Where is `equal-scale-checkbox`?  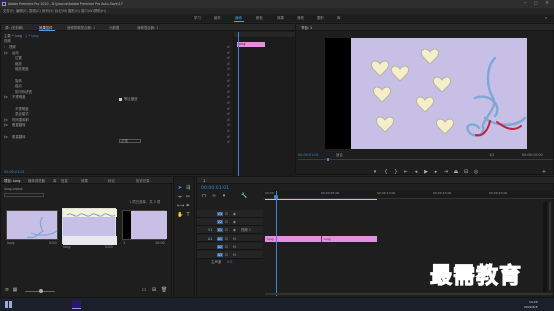
equal-scale-checkbox is located at coordinates (120, 99).